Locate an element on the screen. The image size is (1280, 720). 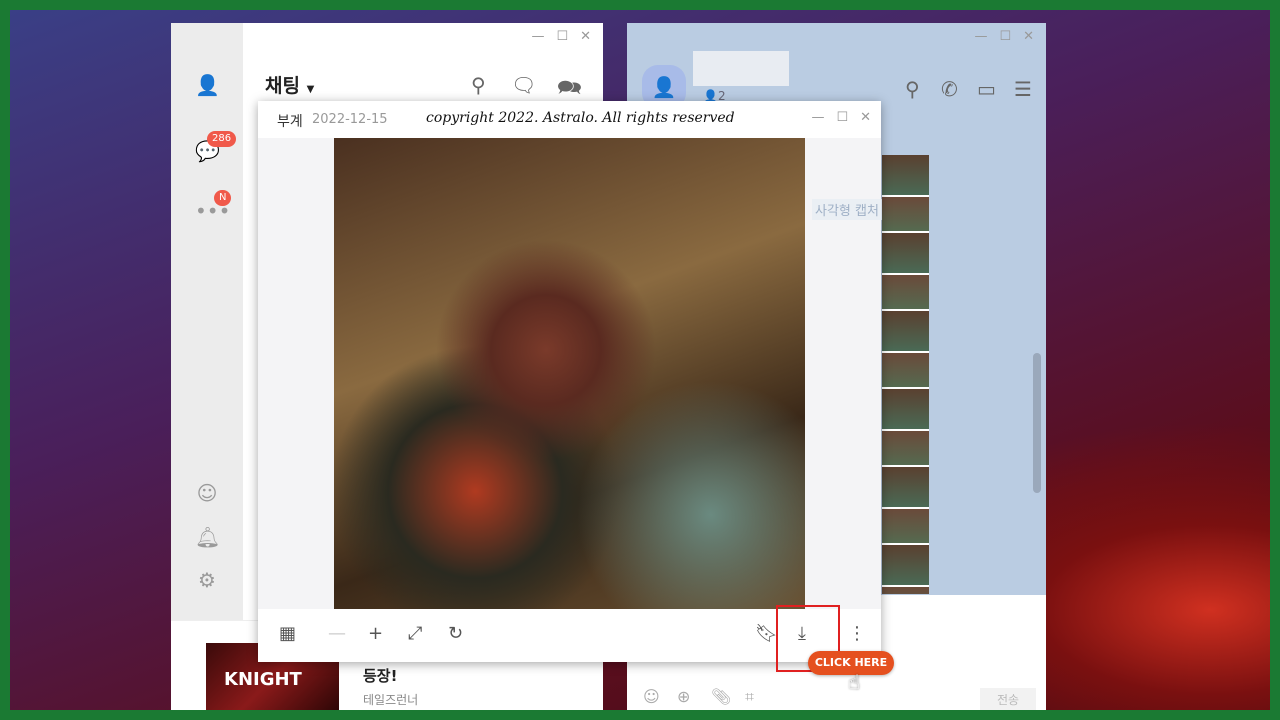
file-icon: ⊕ is located at coordinates (683, 696).